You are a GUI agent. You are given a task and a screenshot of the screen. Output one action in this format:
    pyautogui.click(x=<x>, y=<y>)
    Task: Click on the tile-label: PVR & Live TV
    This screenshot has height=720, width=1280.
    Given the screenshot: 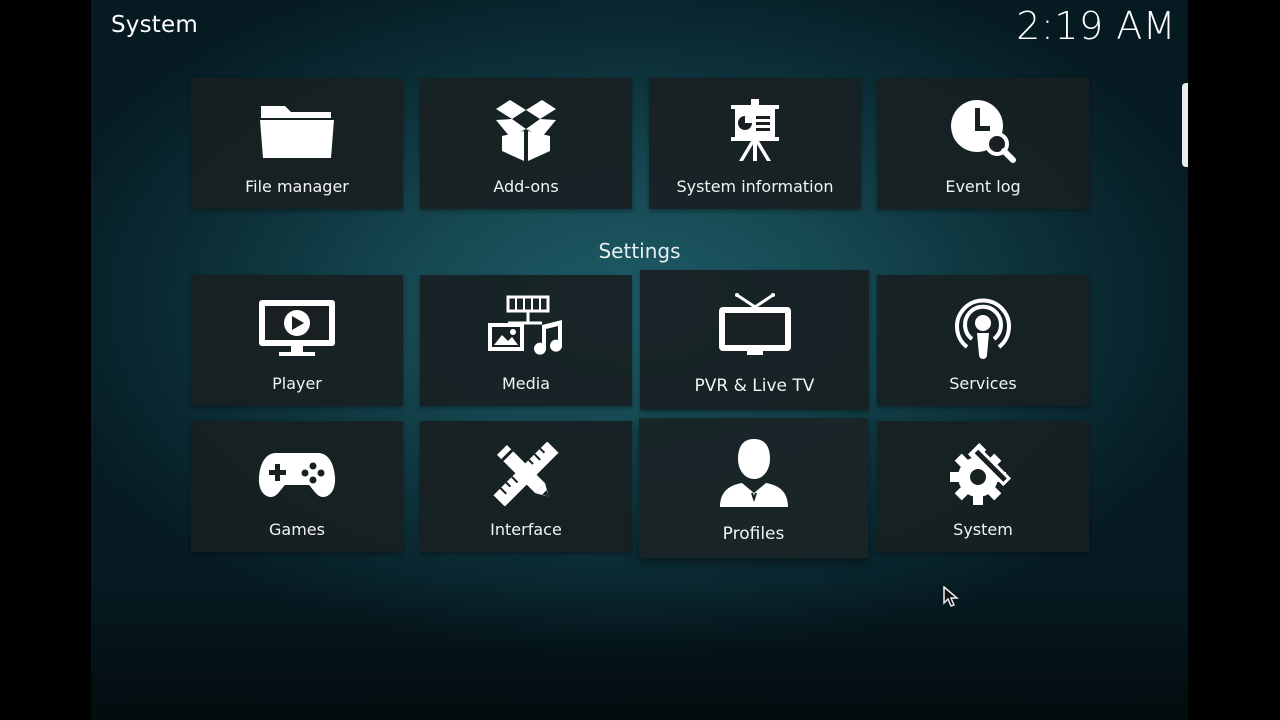 What is the action you would take?
    pyautogui.click(x=754, y=386)
    